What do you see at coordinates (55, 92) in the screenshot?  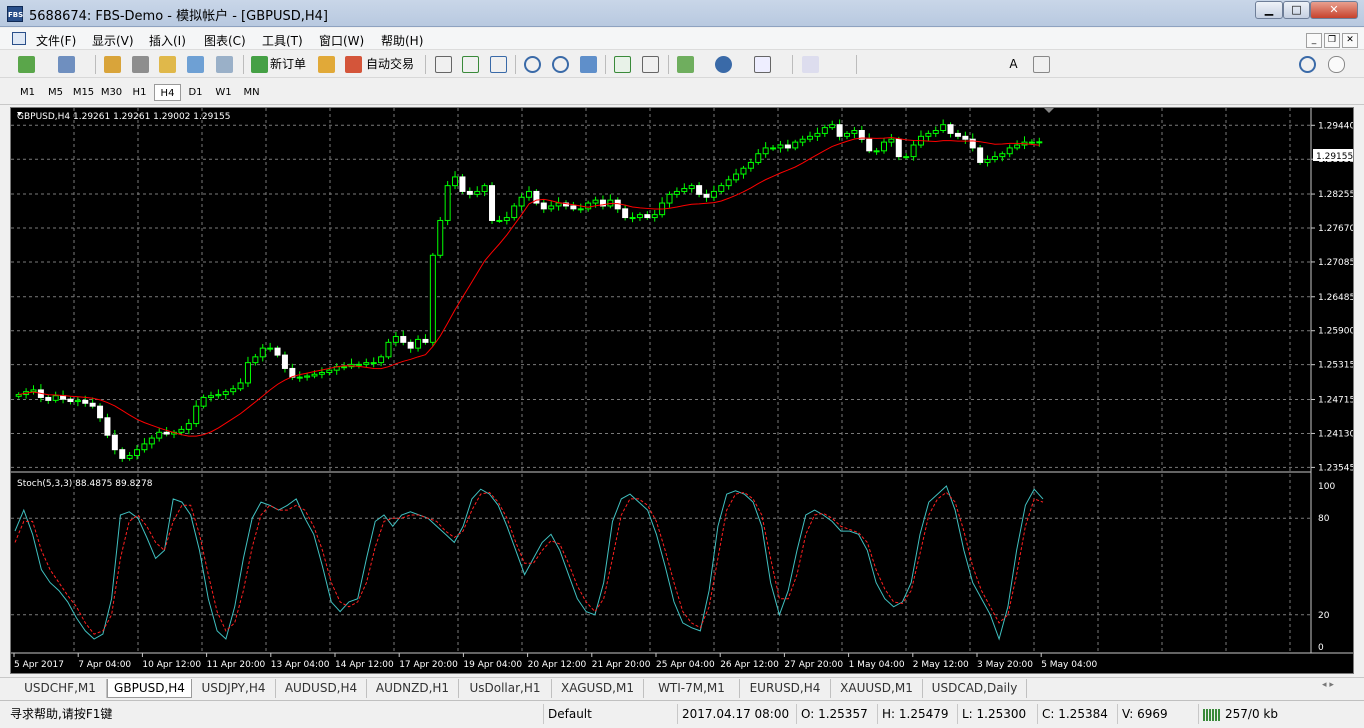 I see `timeframe-m5: M5` at bounding box center [55, 92].